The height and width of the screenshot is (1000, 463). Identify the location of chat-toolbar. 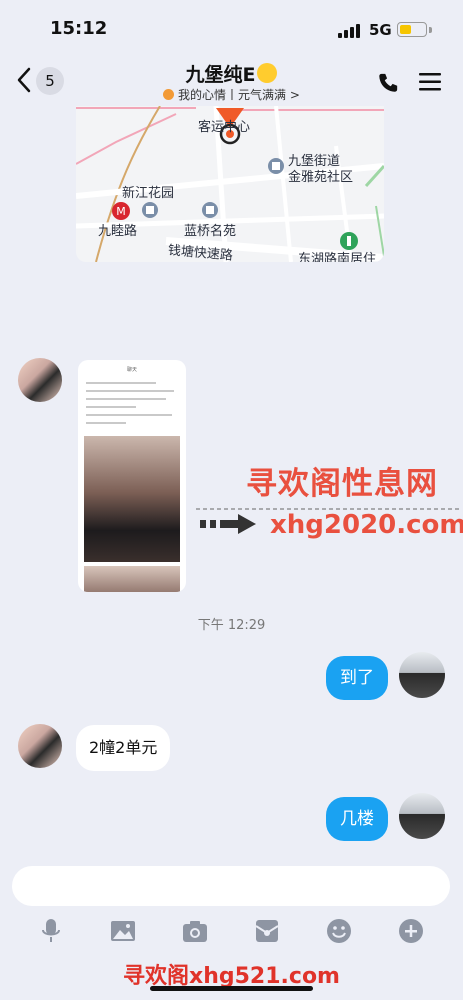
(231, 934).